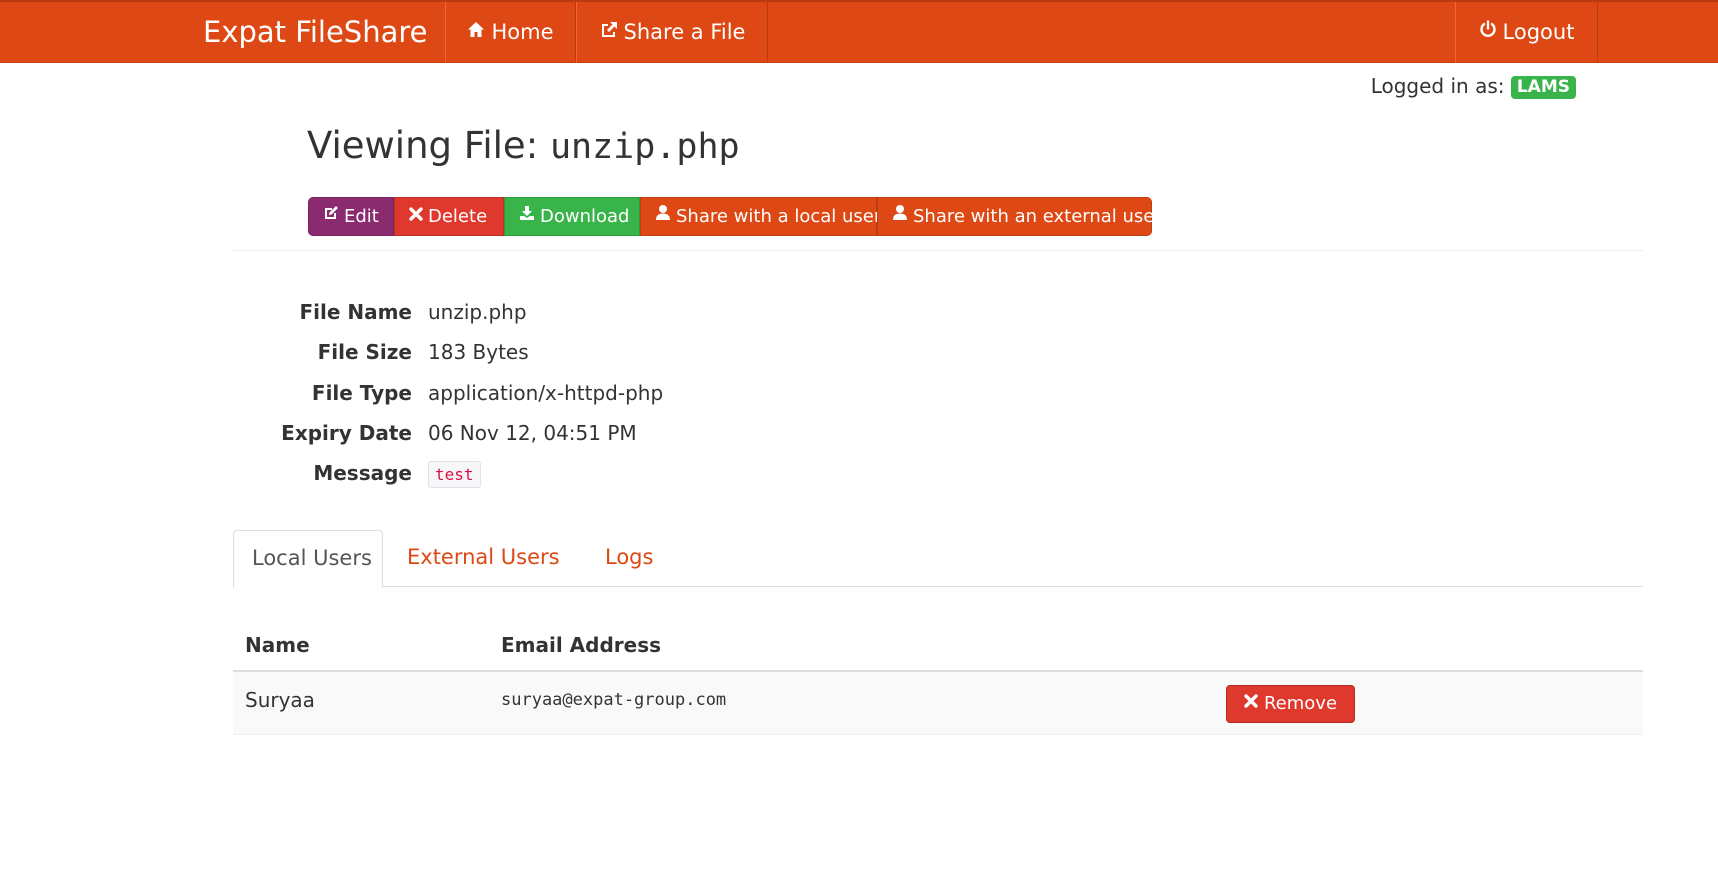  What do you see at coordinates (684, 32) in the screenshot?
I see `nav-share-label: Share a File` at bounding box center [684, 32].